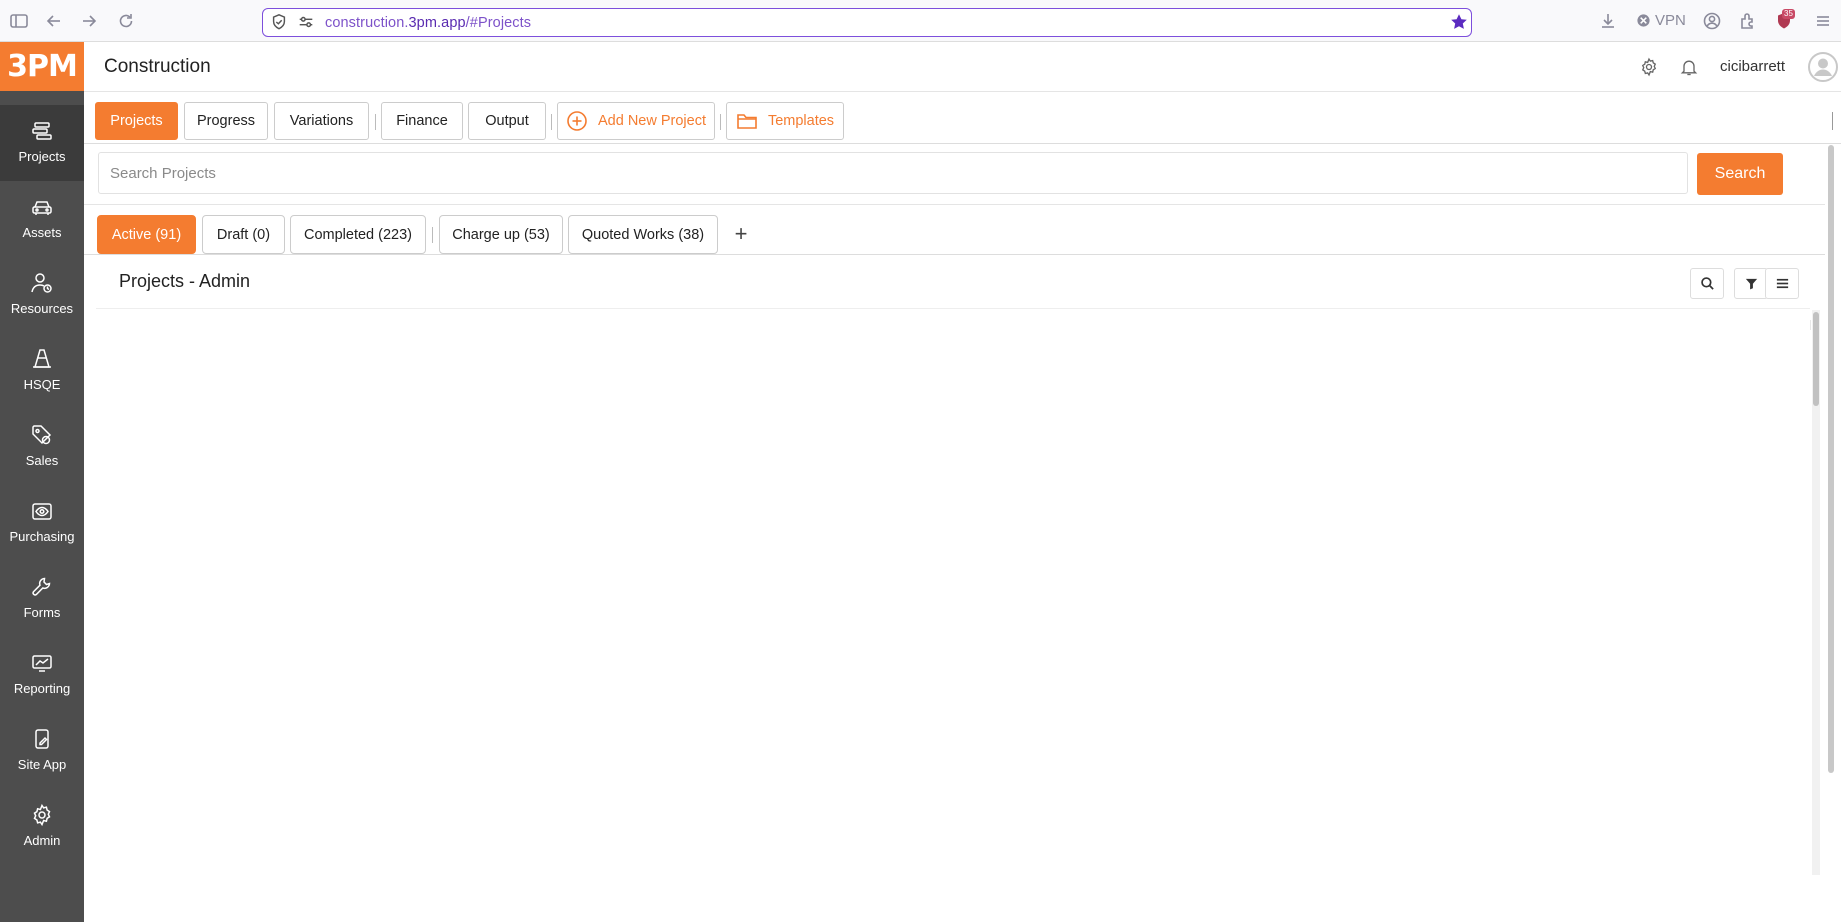 This screenshot has width=1841, height=922. I want to click on folder-icon, so click(747, 121).